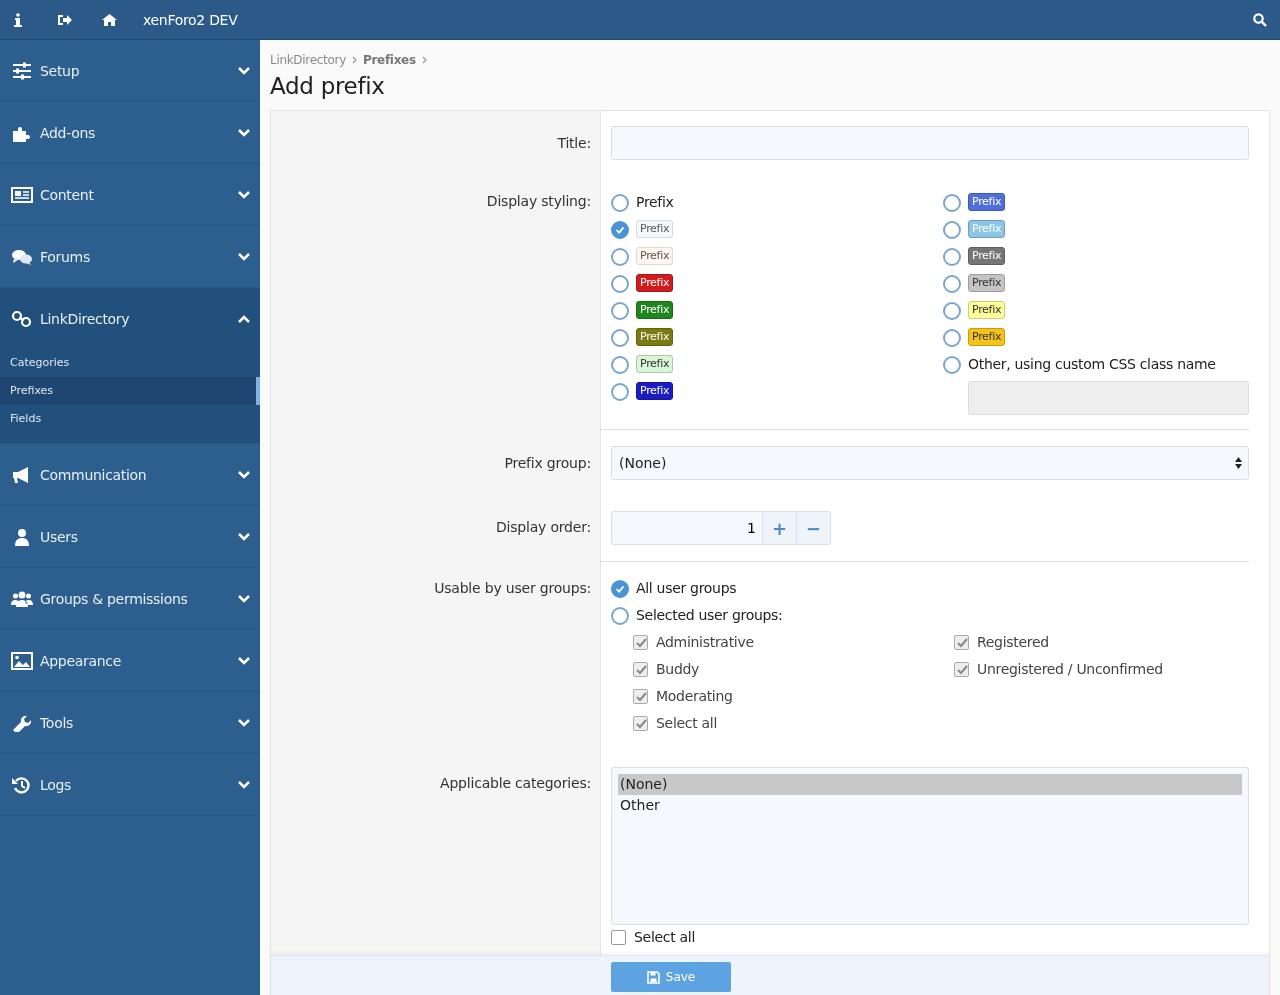 The height and width of the screenshot is (995, 1280). Describe the element at coordinates (130, 363) in the screenshot. I see `sidebar-subitem: Categories` at that location.